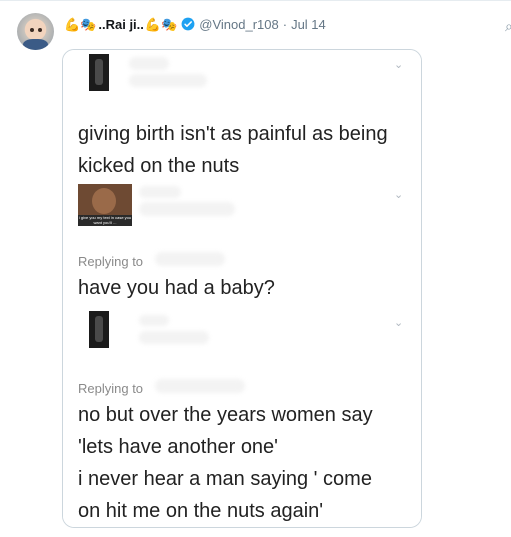 Image resolution: width=511 pixels, height=537 pixels. I want to click on post3-line-4: on hit me on the nuts again', so click(201, 511).